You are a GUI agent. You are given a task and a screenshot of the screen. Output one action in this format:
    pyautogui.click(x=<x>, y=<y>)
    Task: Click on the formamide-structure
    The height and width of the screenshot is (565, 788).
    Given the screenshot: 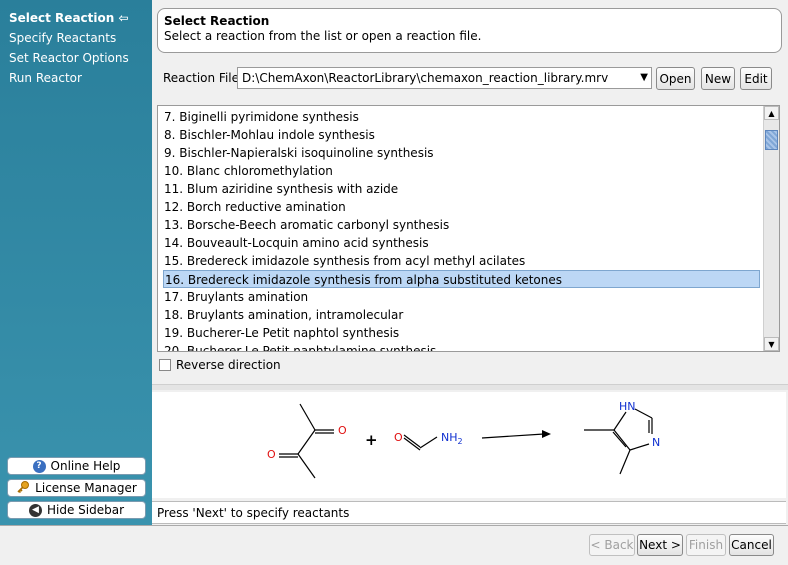 What is the action you would take?
    pyautogui.click(x=420, y=442)
    